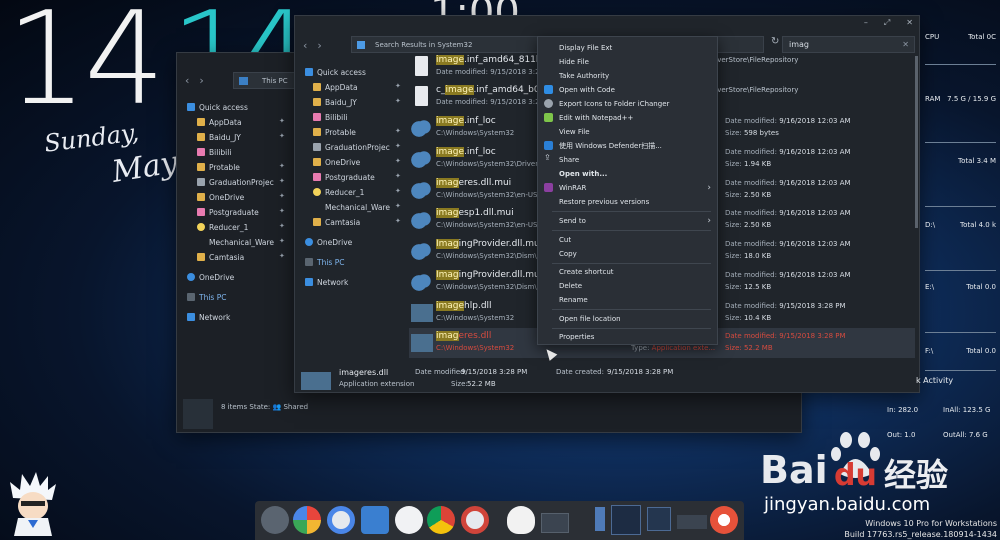 The width and height of the screenshot is (1000, 540). Describe the element at coordinates (775, 41) in the screenshot. I see `refresh-icon: ↻` at that location.